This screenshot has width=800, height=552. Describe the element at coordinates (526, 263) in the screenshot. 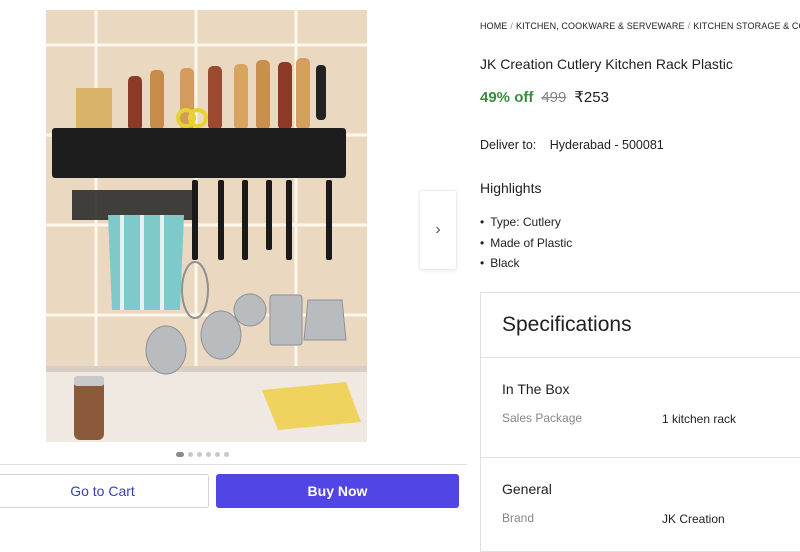

I see `highlight-item: Black` at that location.